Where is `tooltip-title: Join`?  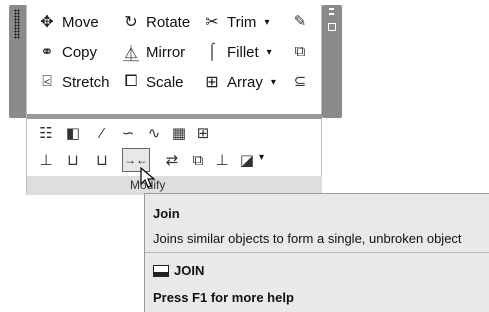 tooltip-title: Join is located at coordinates (166, 213).